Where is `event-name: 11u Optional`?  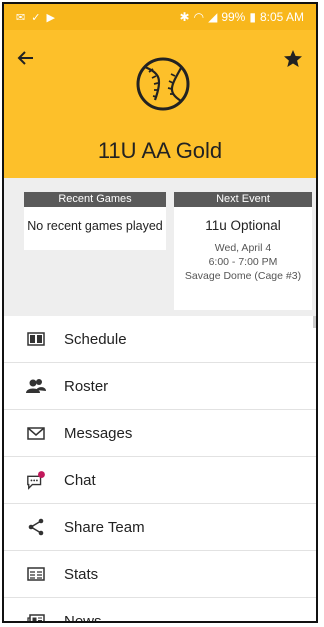
event-name: 11u Optional is located at coordinates (243, 225).